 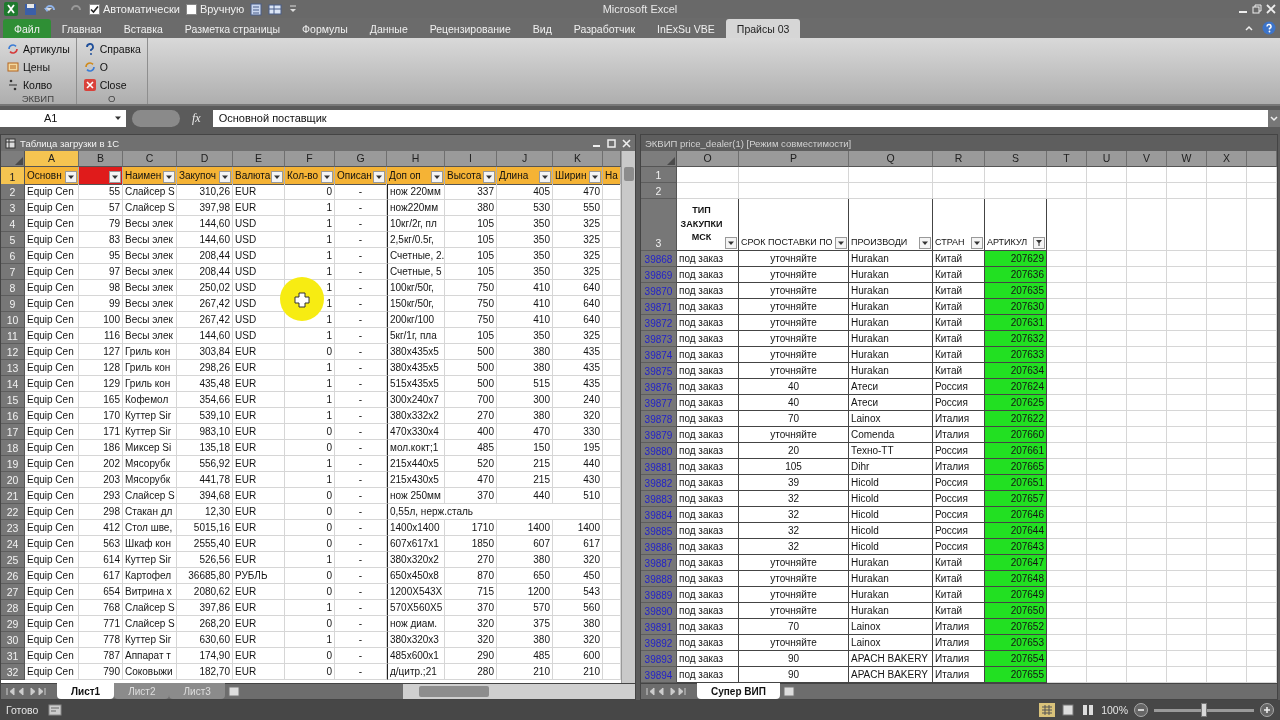 What do you see at coordinates (81, 28) in the screenshot?
I see `ribbon-tab: Главная` at bounding box center [81, 28].